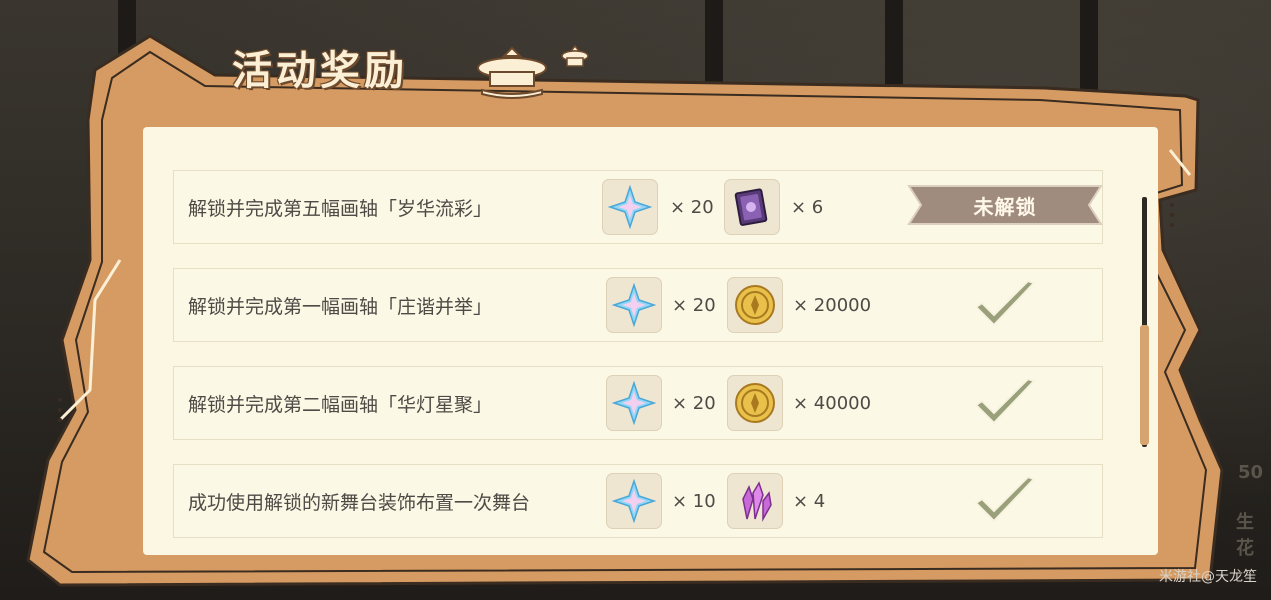 The height and width of the screenshot is (600, 1271). I want to click on crystal-icon, so click(757, 501).